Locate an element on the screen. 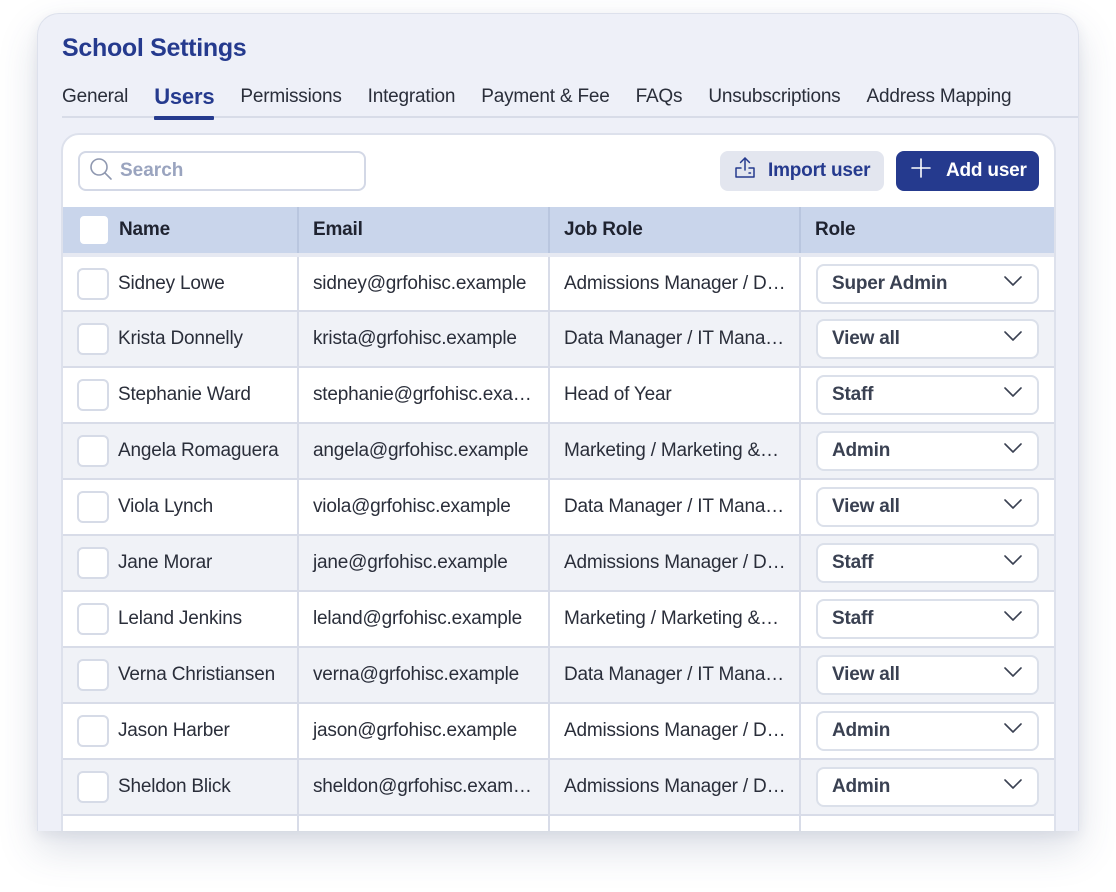  name-cell: Stephanie Ward is located at coordinates (181, 395).